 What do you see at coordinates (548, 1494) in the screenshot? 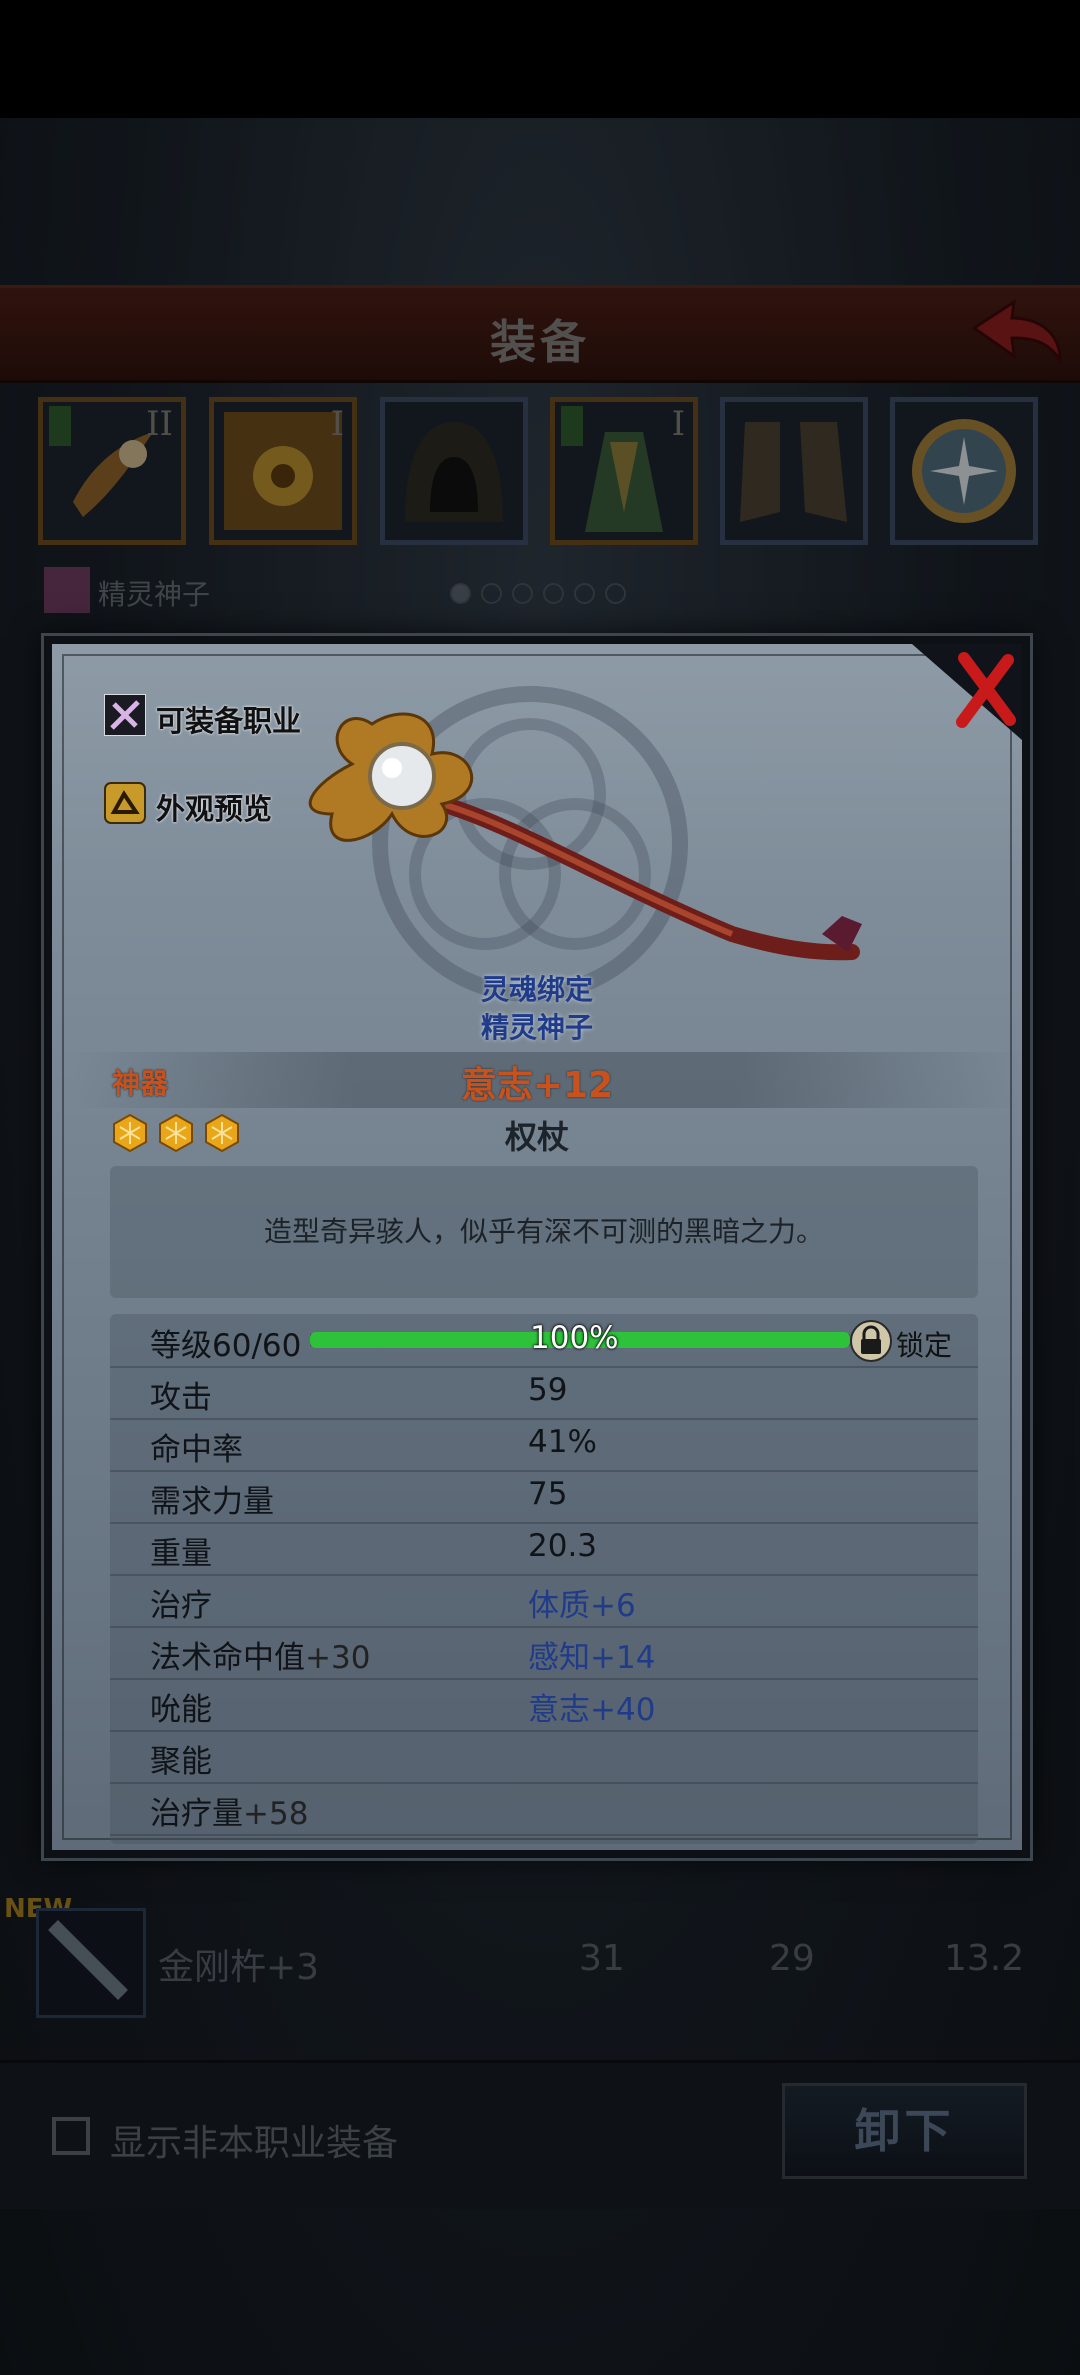
I see `stat-value: 75` at bounding box center [548, 1494].